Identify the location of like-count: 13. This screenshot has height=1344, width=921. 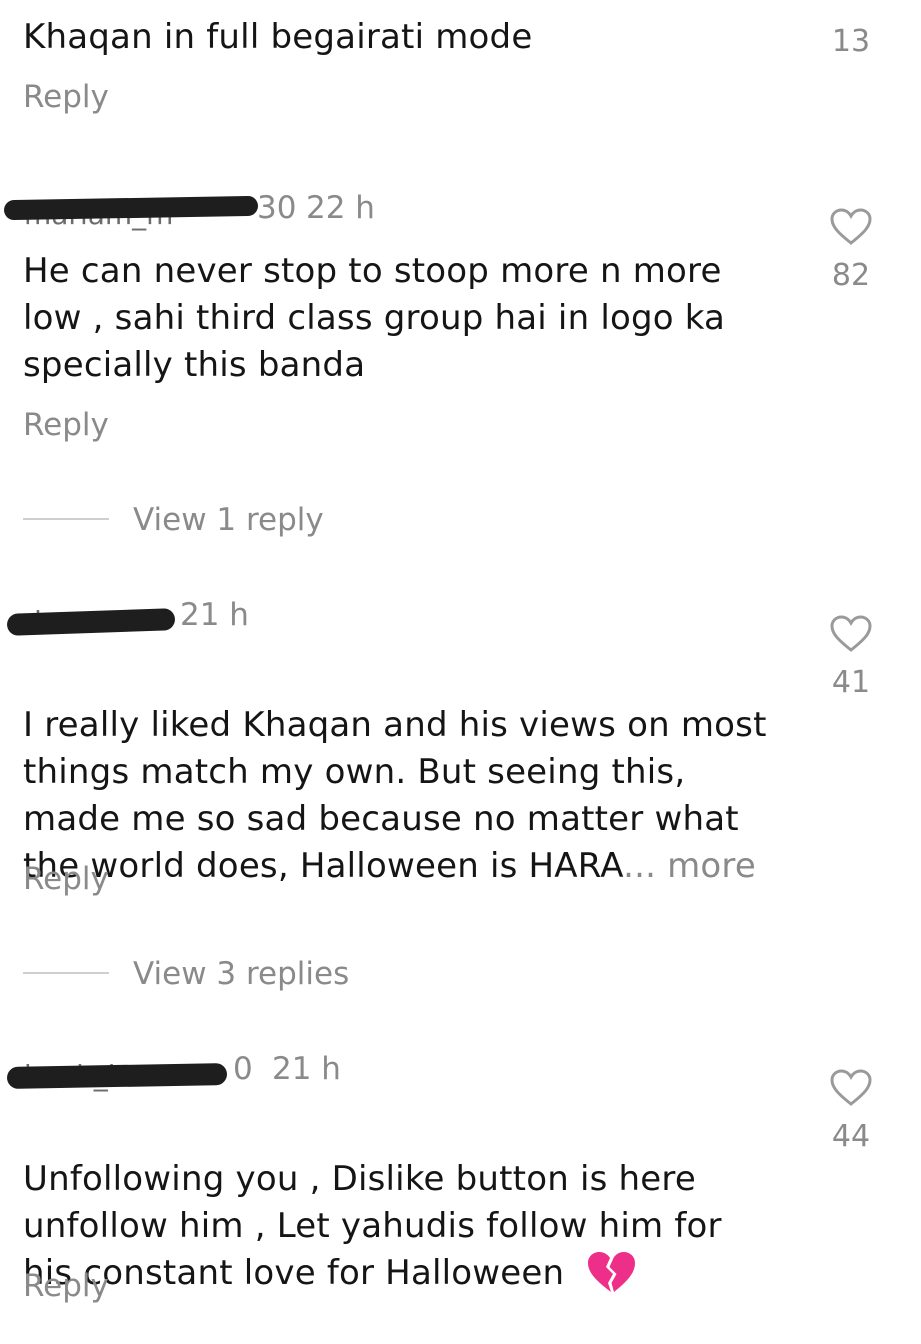
(851, 41).